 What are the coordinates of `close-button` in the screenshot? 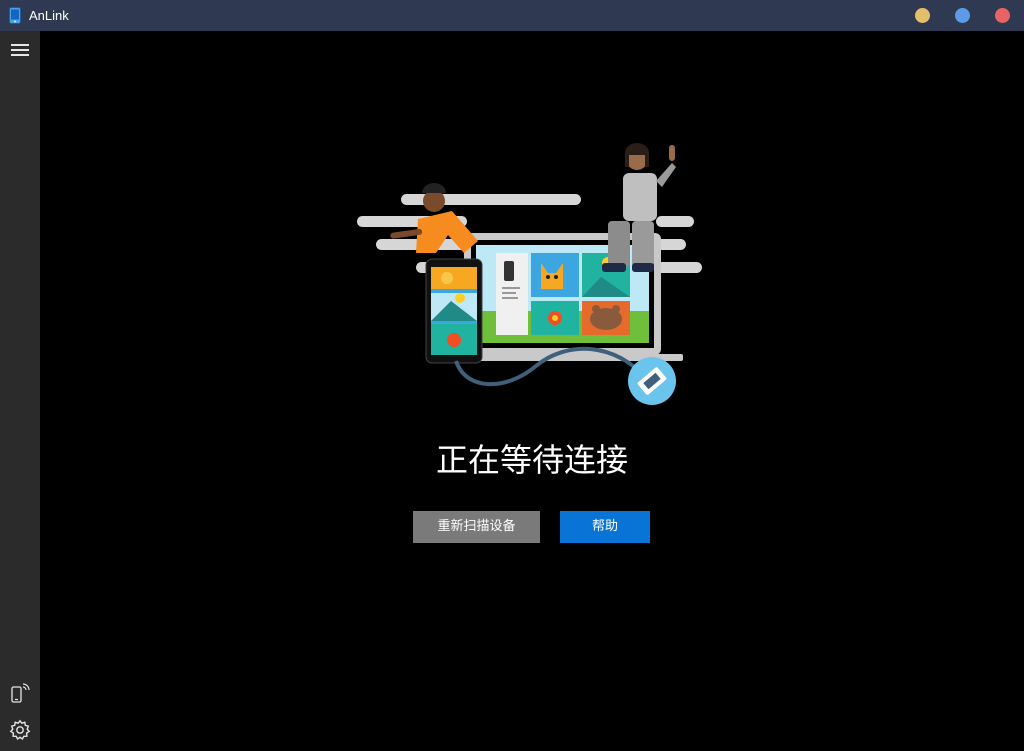 It's located at (1002, 15).